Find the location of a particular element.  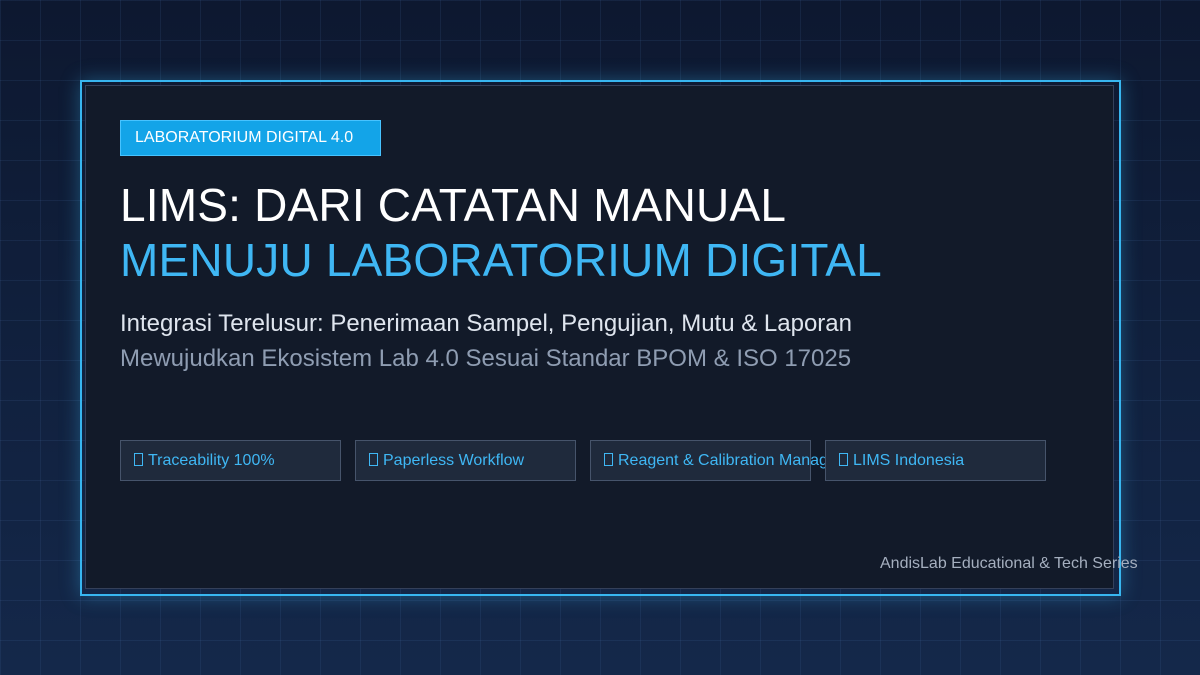

feature-chip-lims-indonesia: LIMS Indonesia is located at coordinates (935, 460).